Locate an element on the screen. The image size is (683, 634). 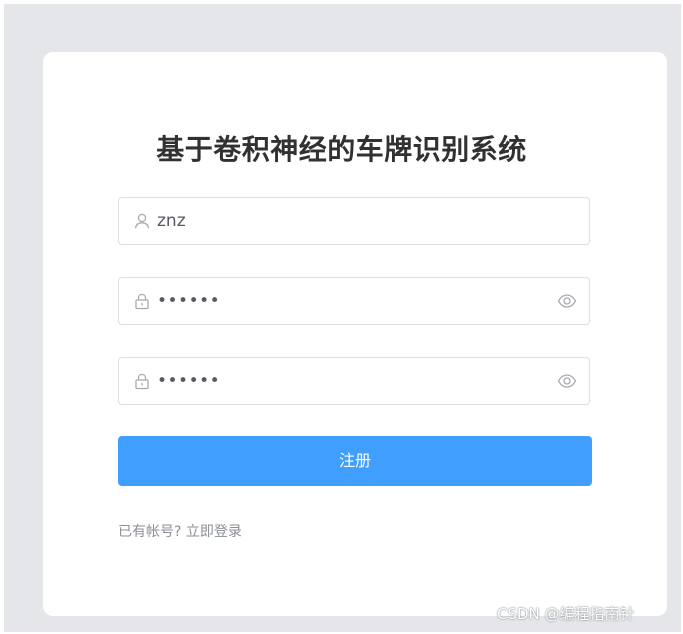
confirm-password-field: •••••• is located at coordinates (354, 381).